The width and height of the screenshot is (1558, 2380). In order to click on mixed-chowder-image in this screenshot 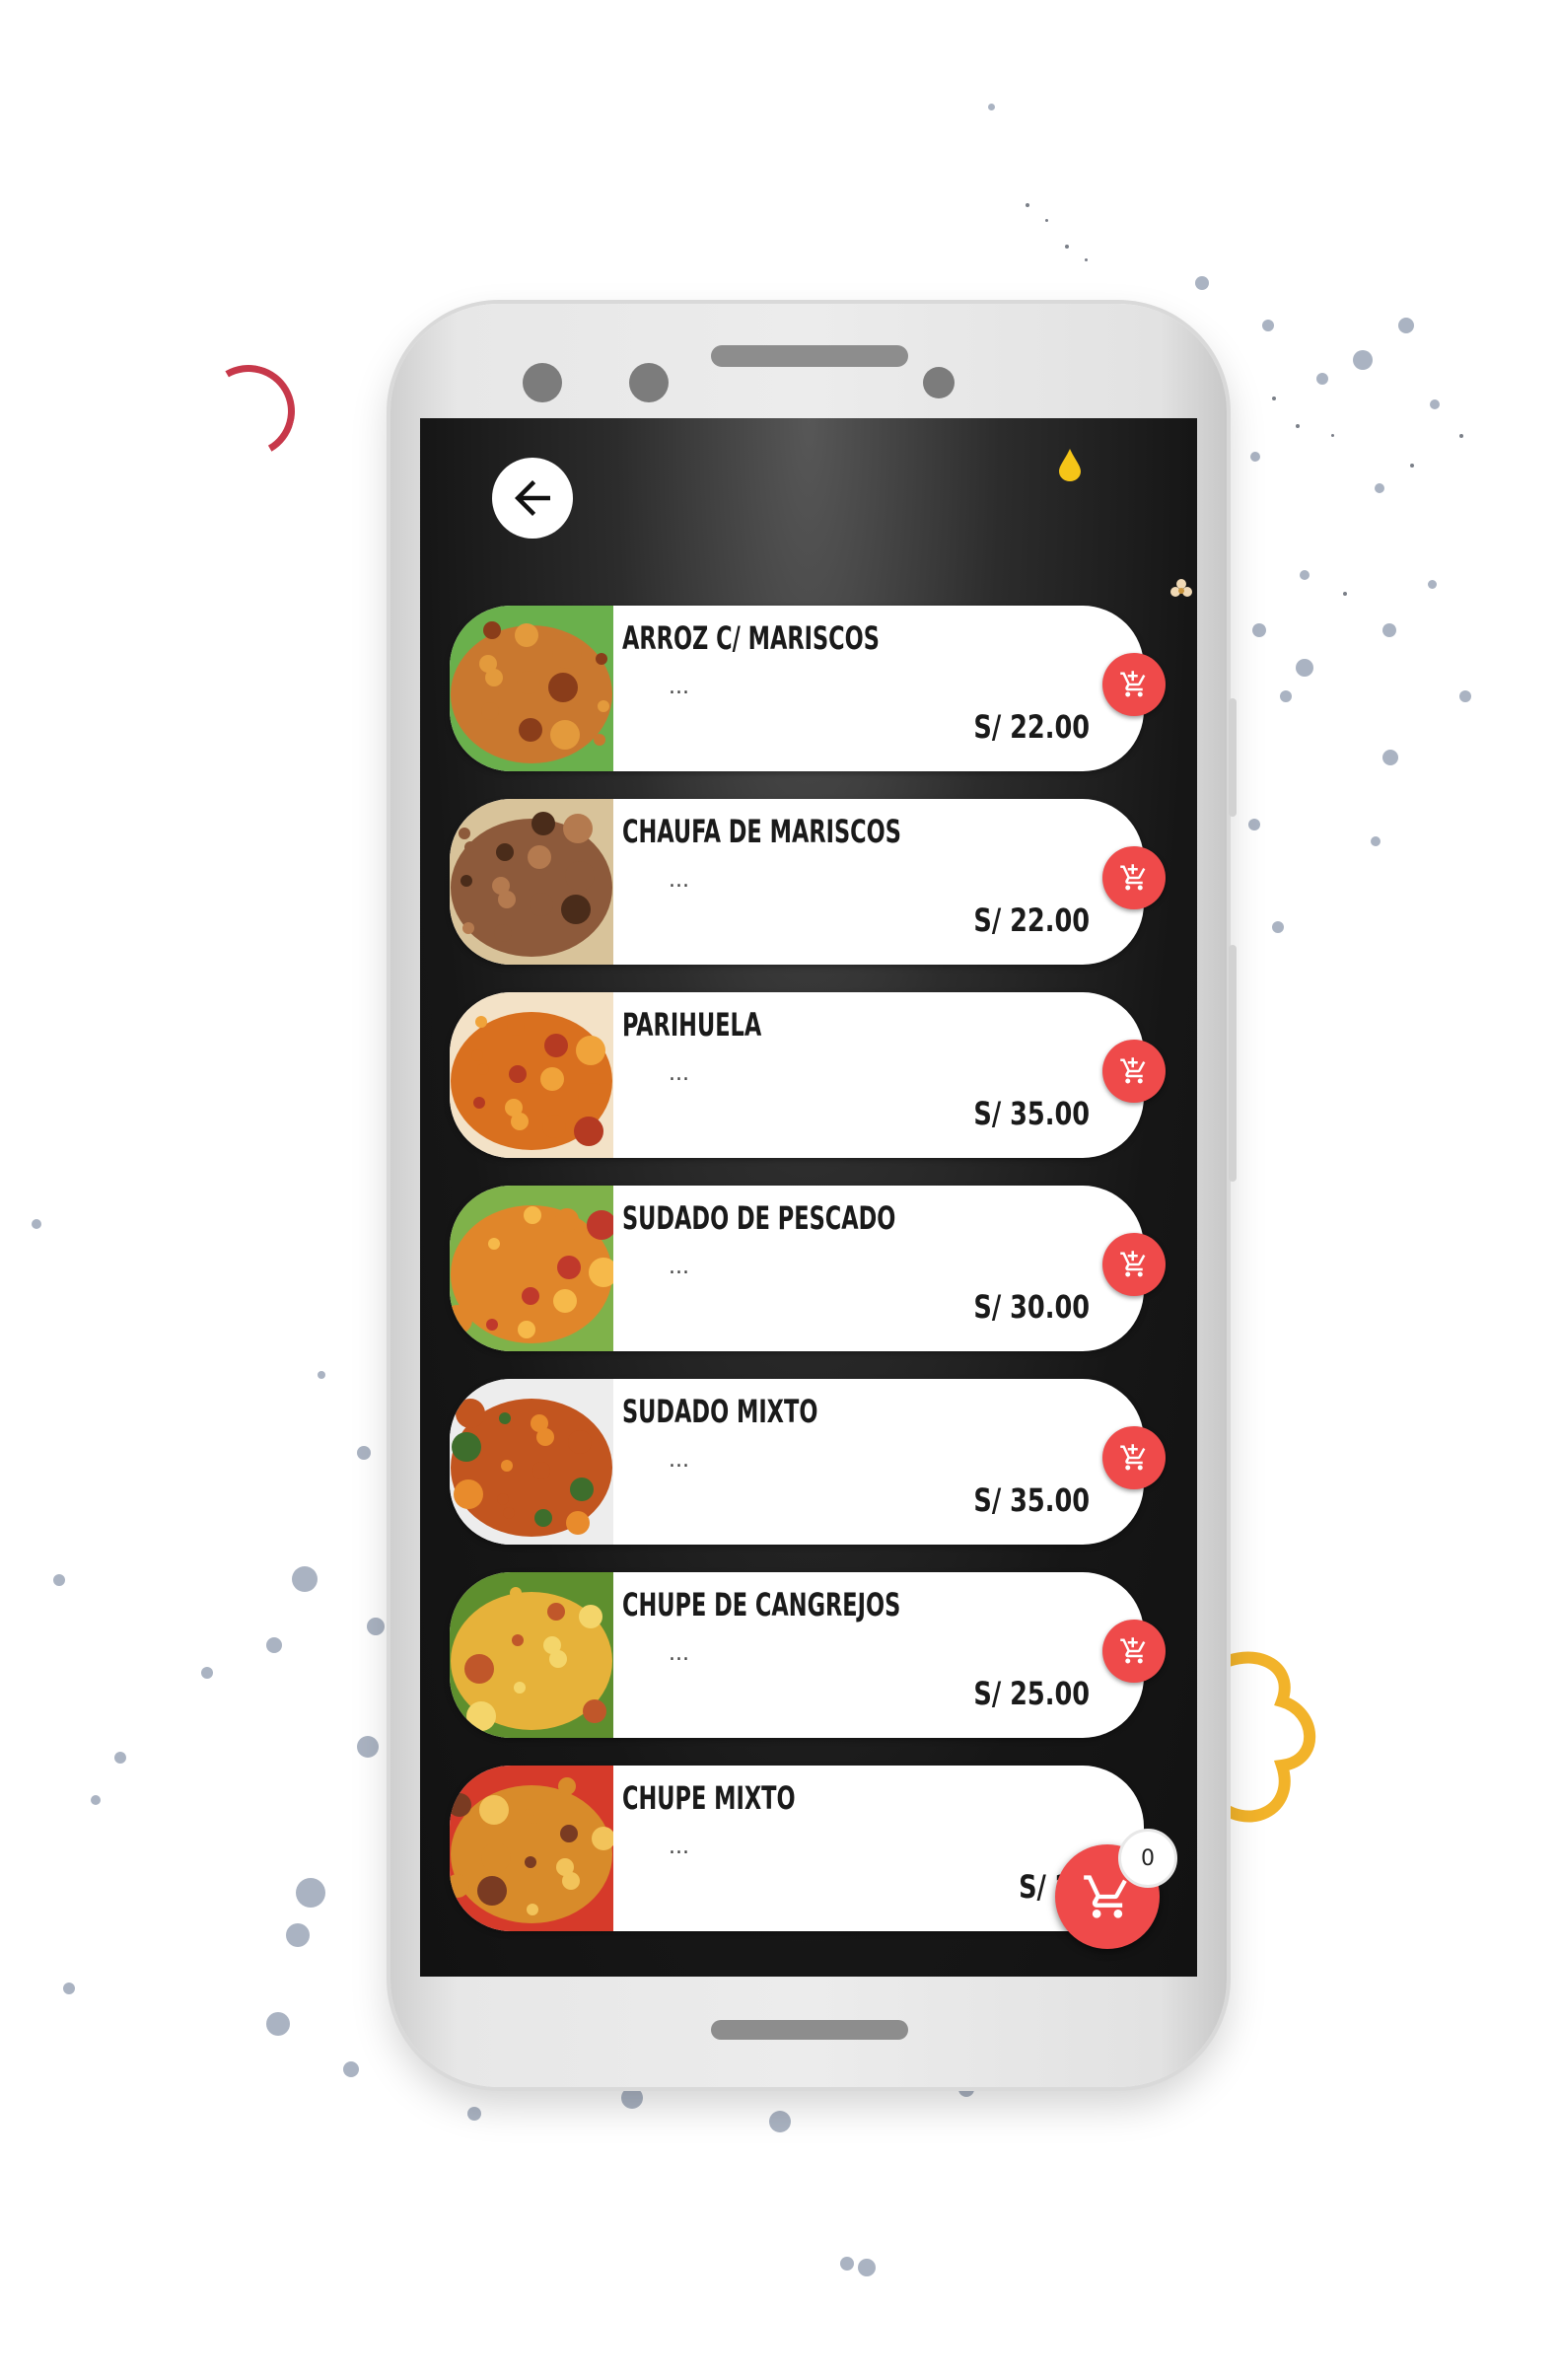, I will do `click(532, 1848)`.